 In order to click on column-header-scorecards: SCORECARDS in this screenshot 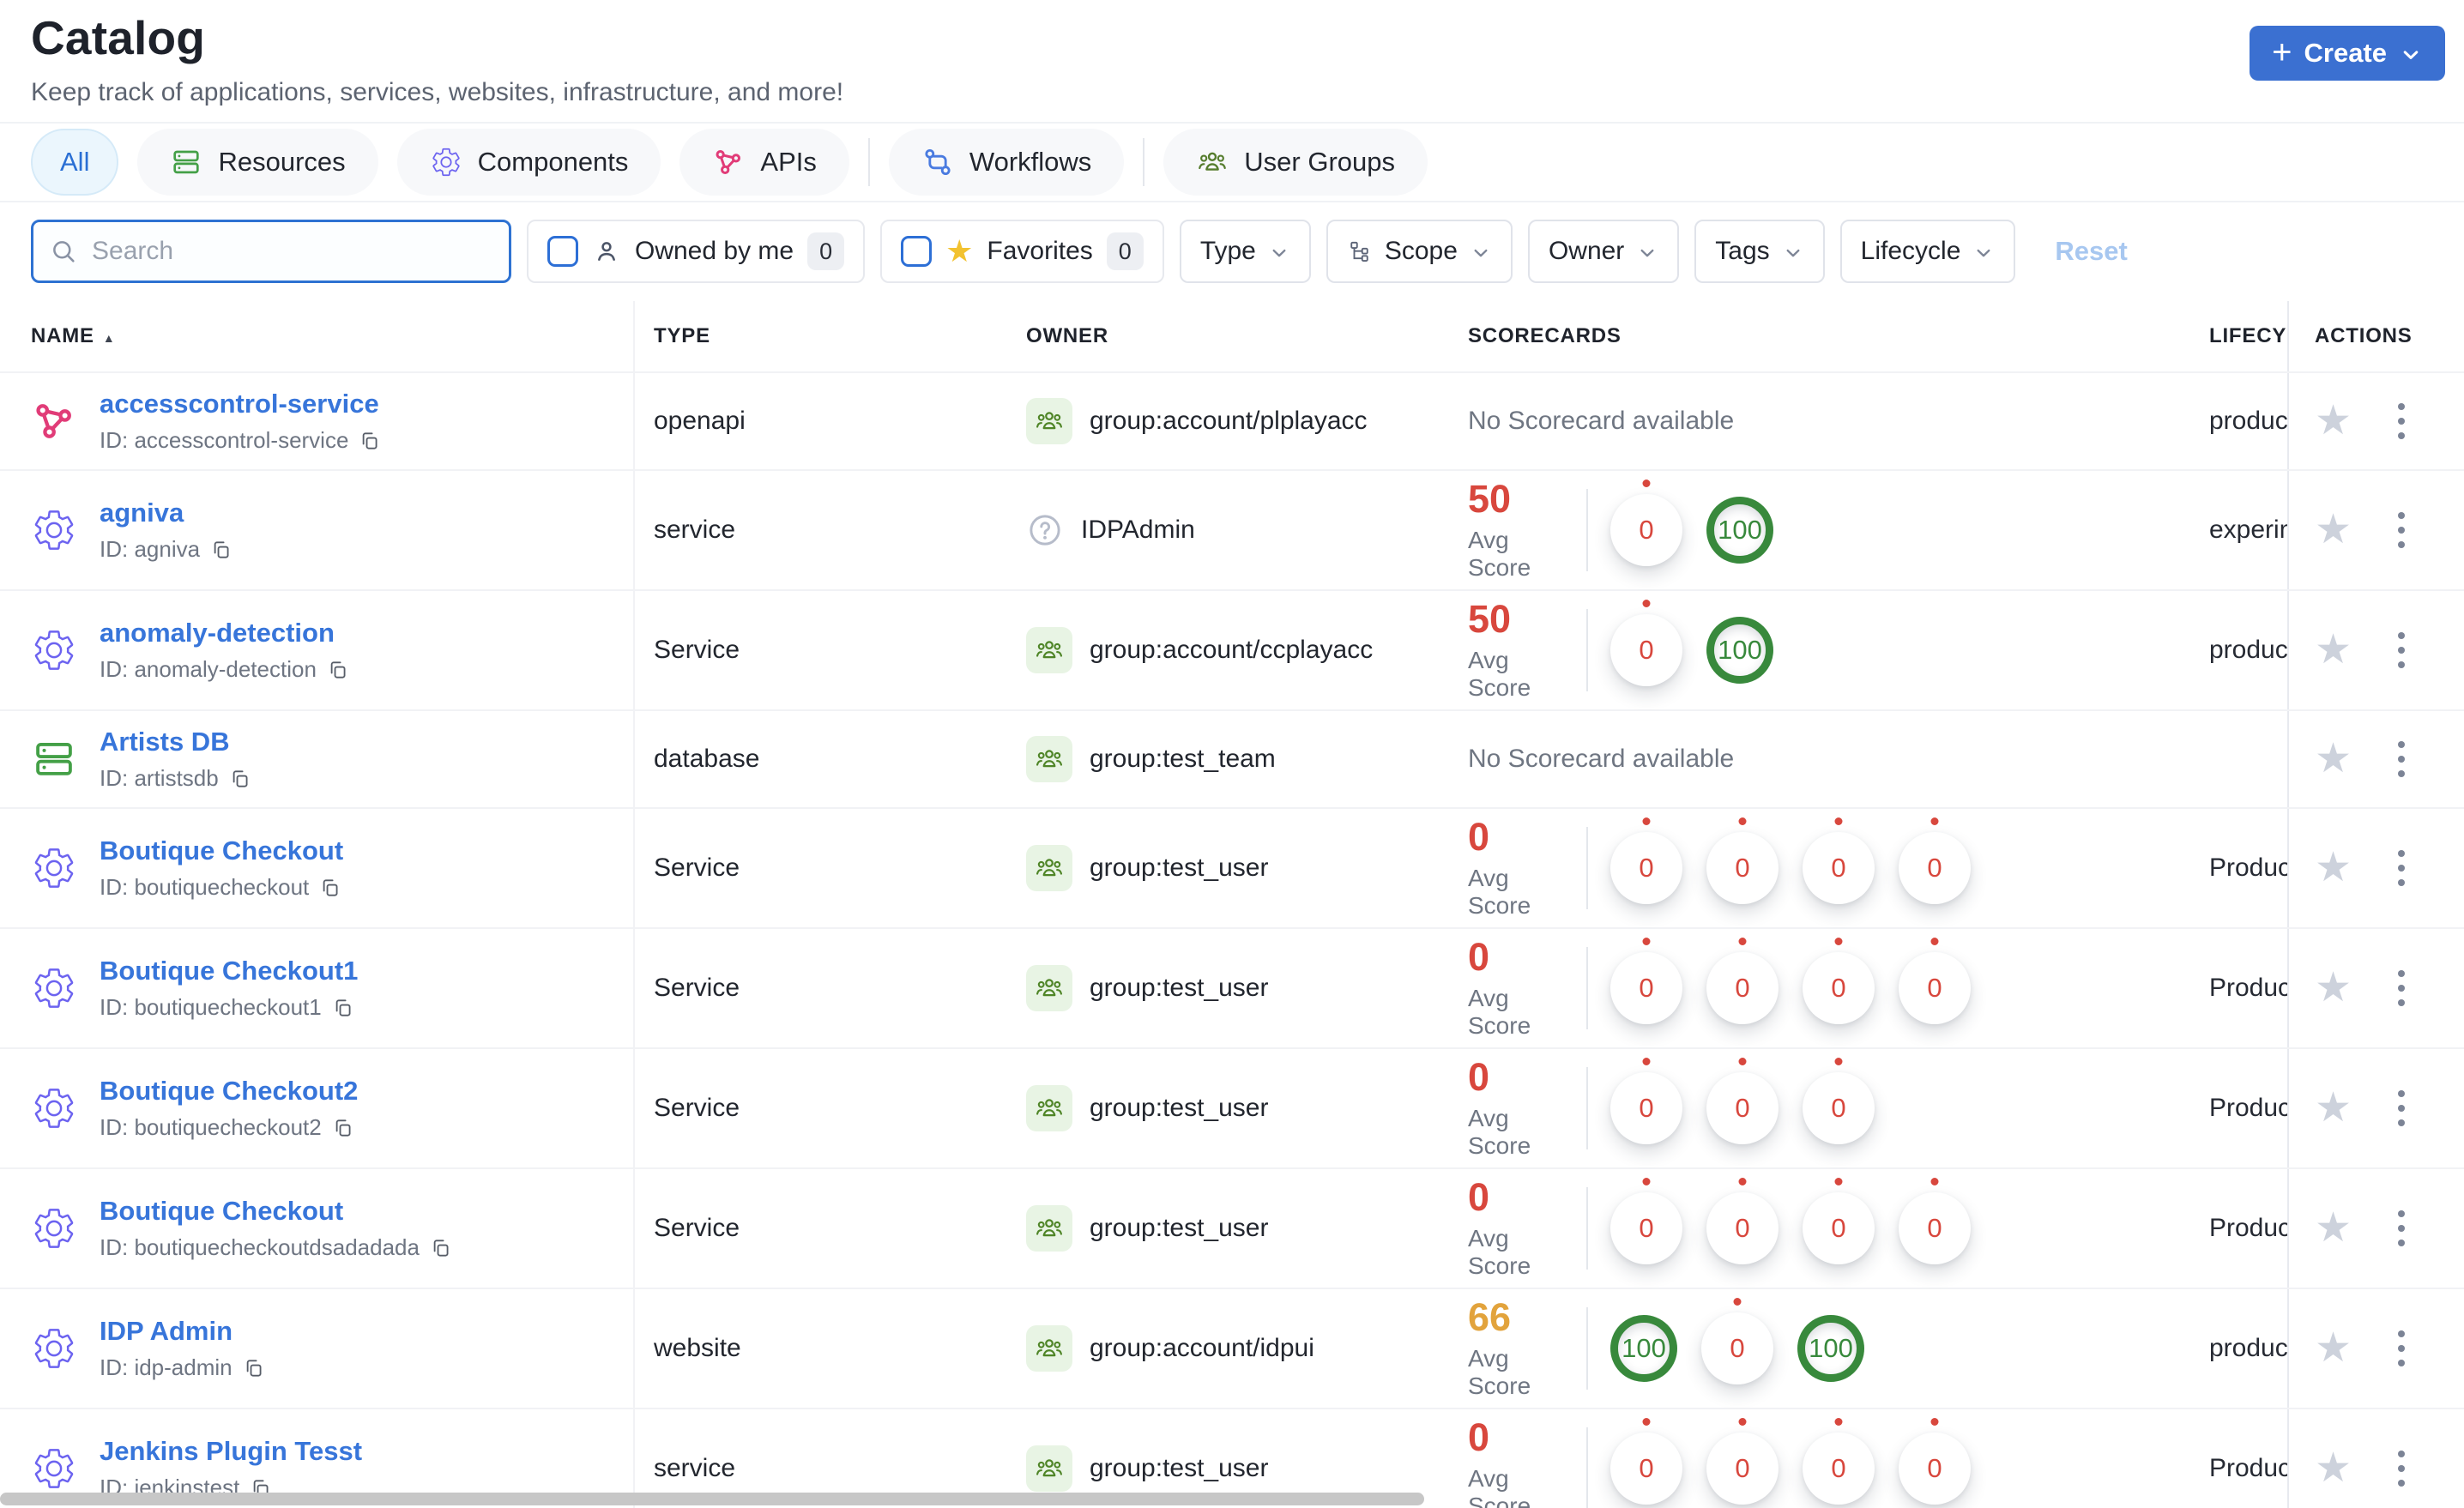, I will do `click(1545, 335)`.